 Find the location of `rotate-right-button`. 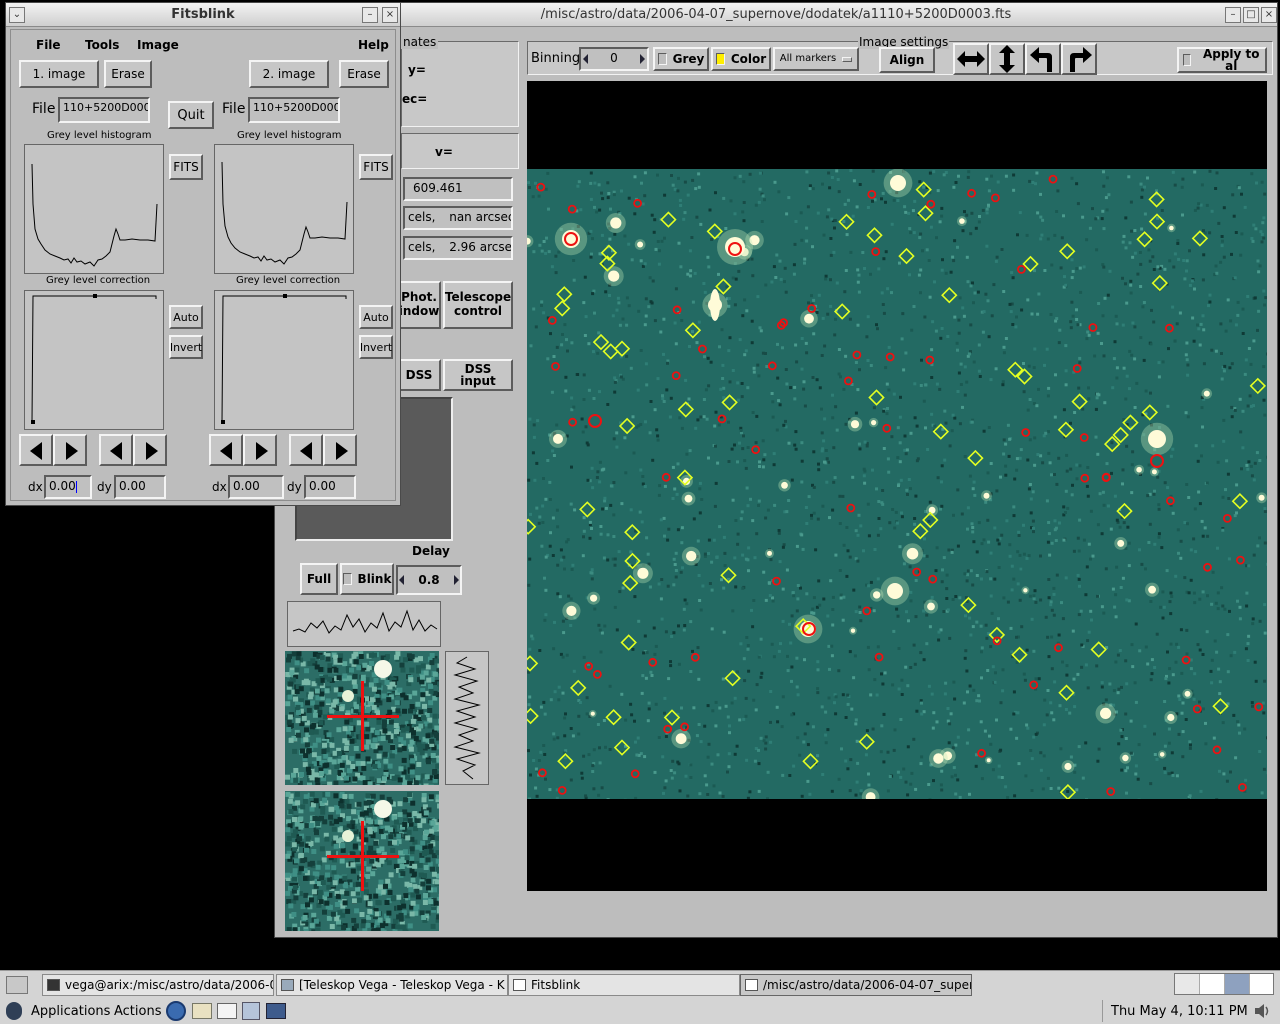

rotate-right-button is located at coordinates (1079, 59).